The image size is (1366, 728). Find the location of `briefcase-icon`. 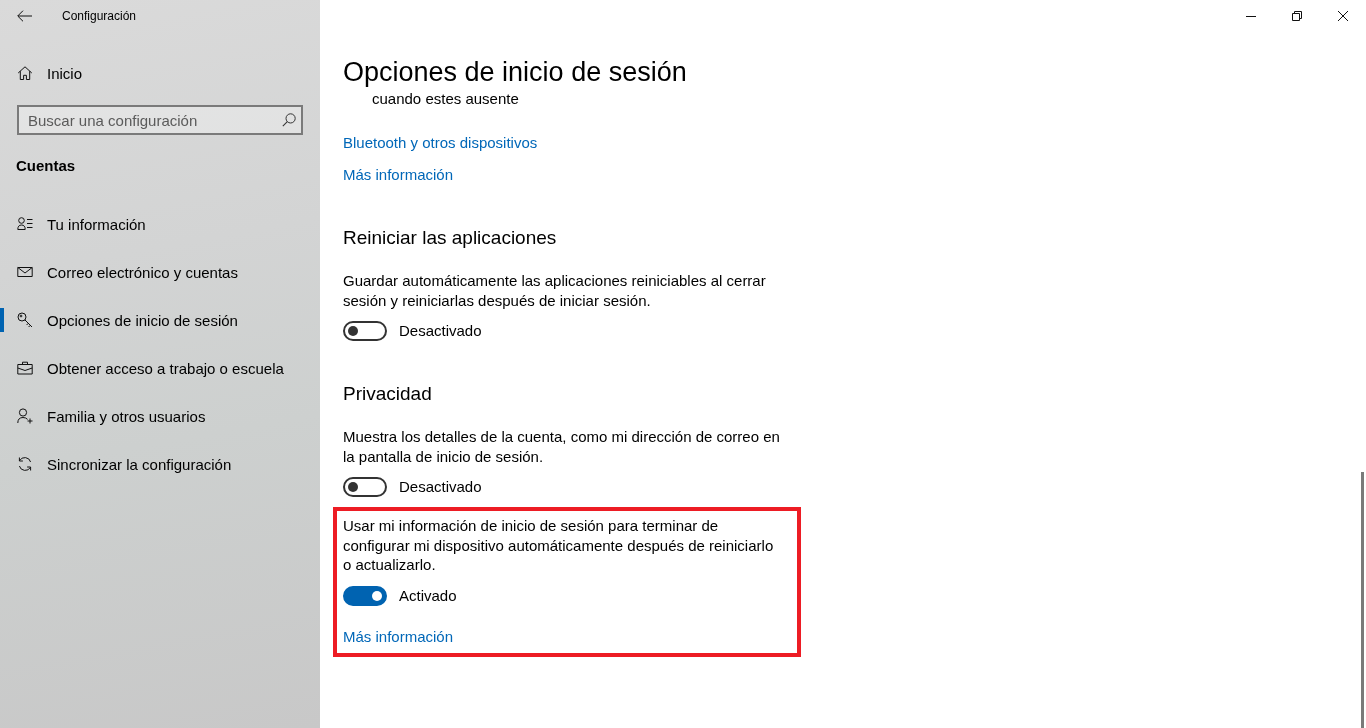

briefcase-icon is located at coordinates (25, 368).